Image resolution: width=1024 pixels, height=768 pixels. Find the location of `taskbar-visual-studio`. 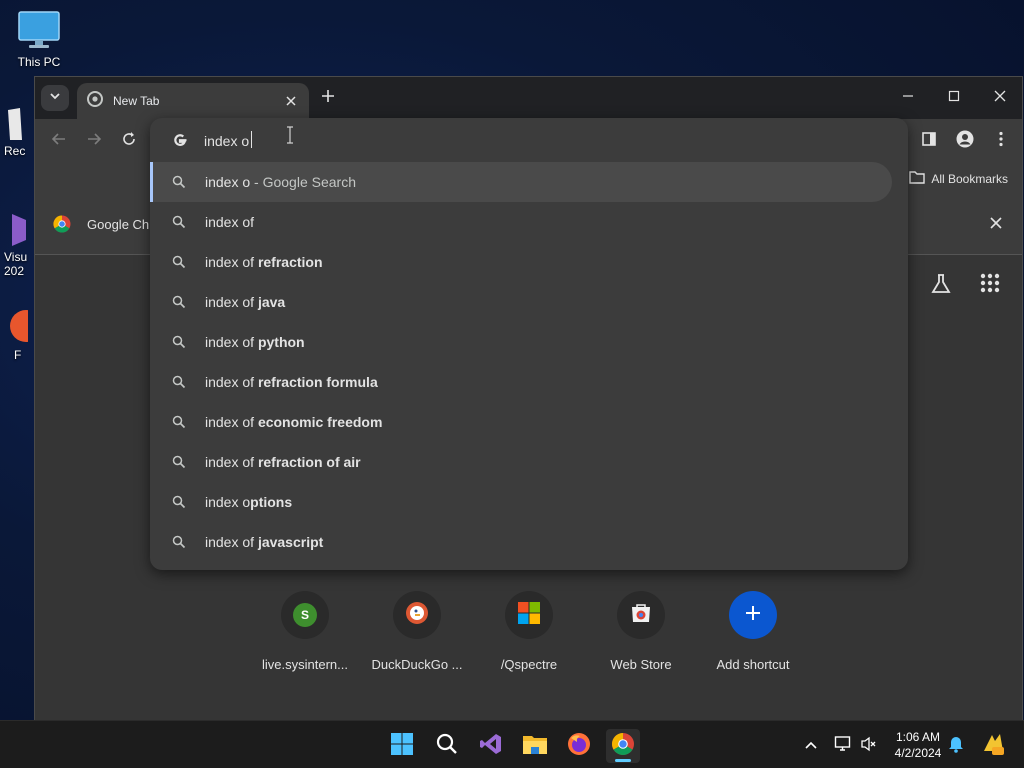

taskbar-visual-studio is located at coordinates (491, 746).